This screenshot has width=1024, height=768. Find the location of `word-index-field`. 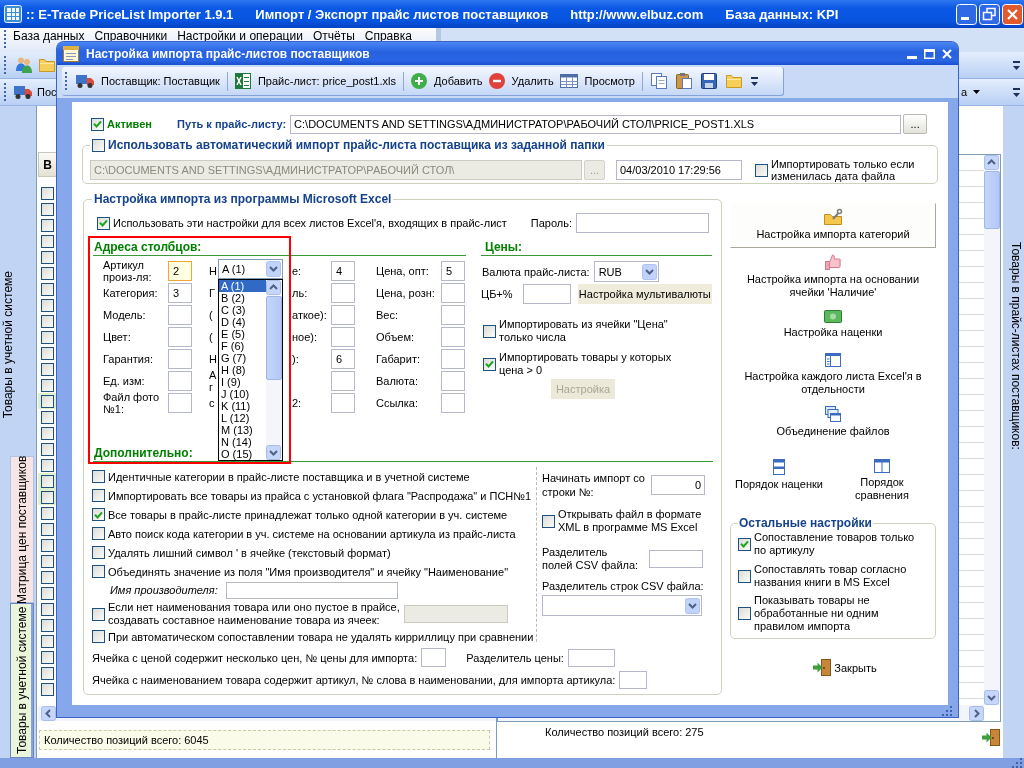

word-index-field is located at coordinates (633, 680).